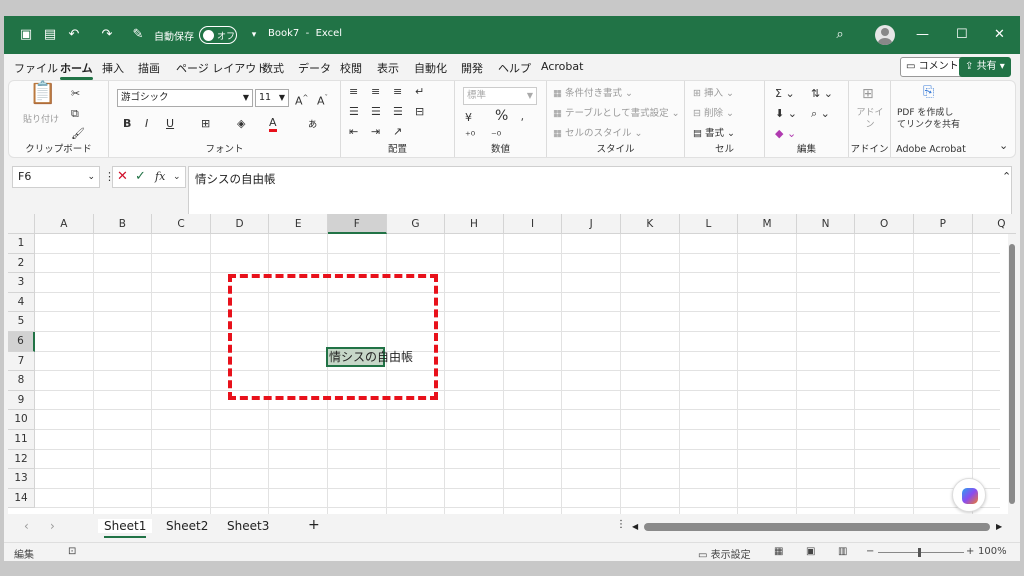  What do you see at coordinates (591, 224) in the screenshot?
I see `column-header-j: J` at bounding box center [591, 224].